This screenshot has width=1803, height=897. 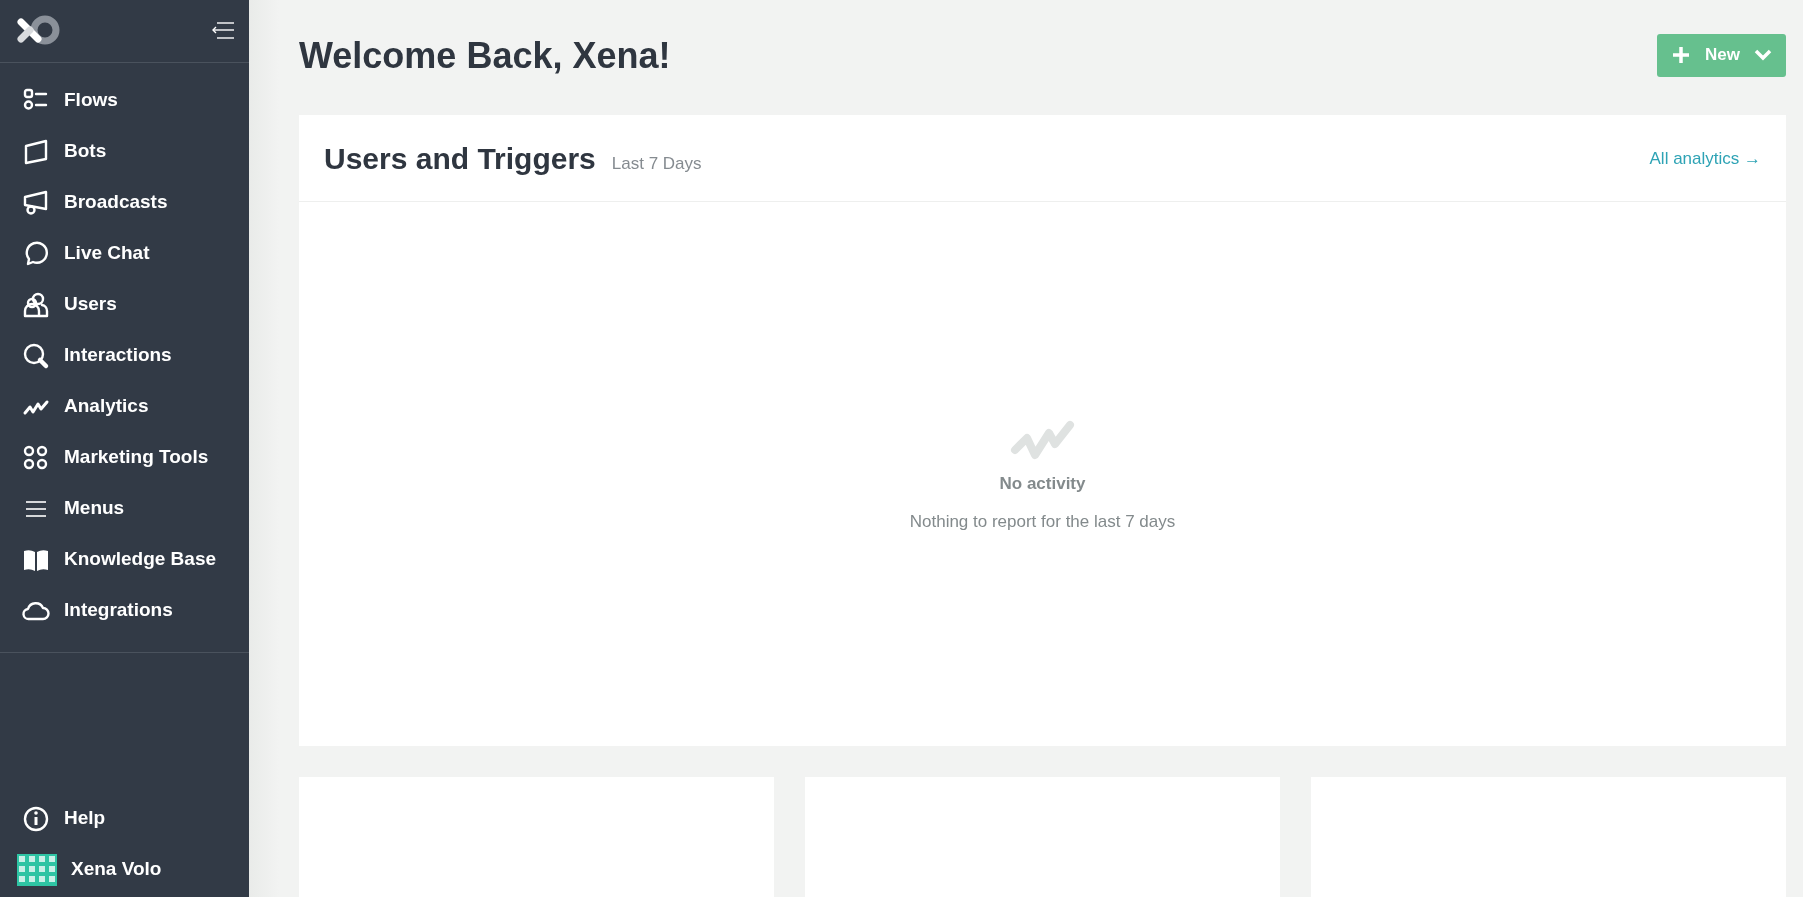 What do you see at coordinates (485, 55) in the screenshot?
I see `welcome-title: Welcome Back, Xena!` at bounding box center [485, 55].